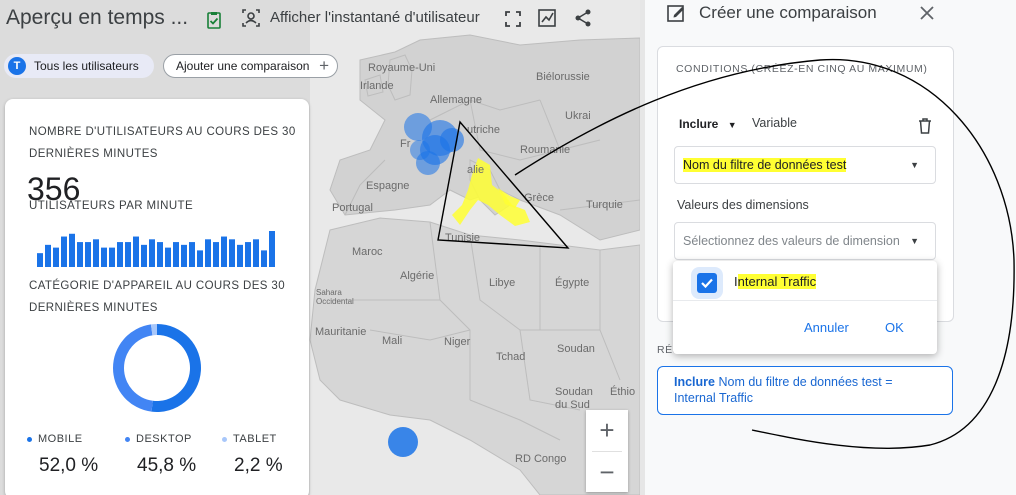 The height and width of the screenshot is (495, 1016). What do you see at coordinates (251, 18) in the screenshot?
I see `user-snapshot-icon` at bounding box center [251, 18].